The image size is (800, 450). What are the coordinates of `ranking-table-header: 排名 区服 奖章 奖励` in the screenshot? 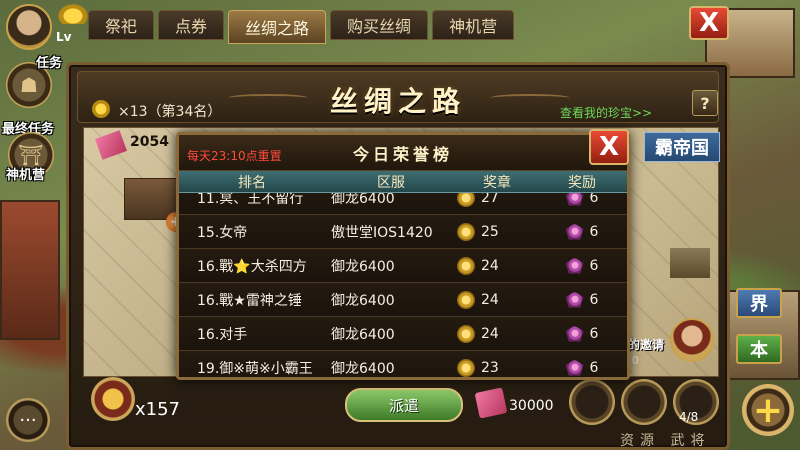 It's located at (403, 182).